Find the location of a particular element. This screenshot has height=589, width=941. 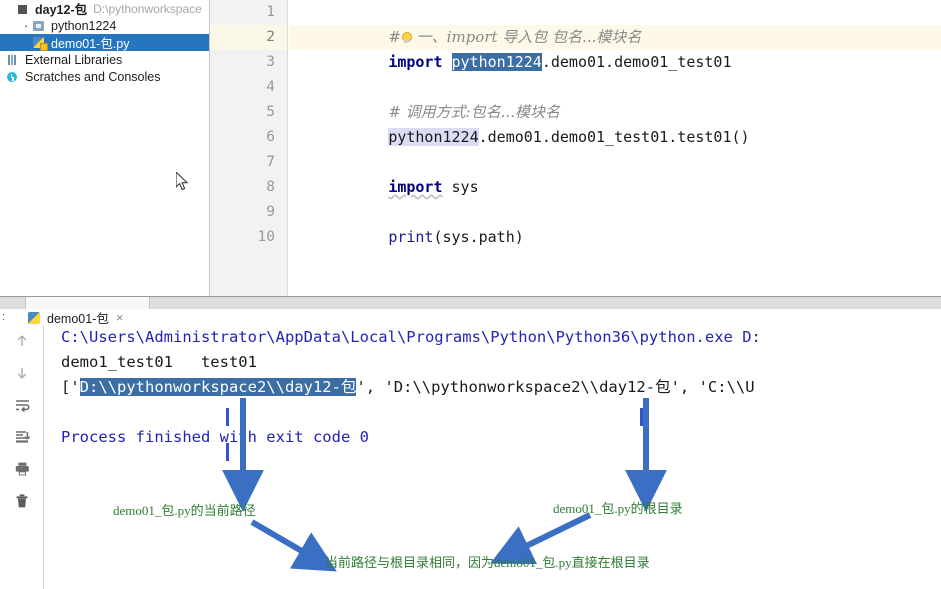

code-line-9-rest: (sys.path) is located at coordinates (478, 237).